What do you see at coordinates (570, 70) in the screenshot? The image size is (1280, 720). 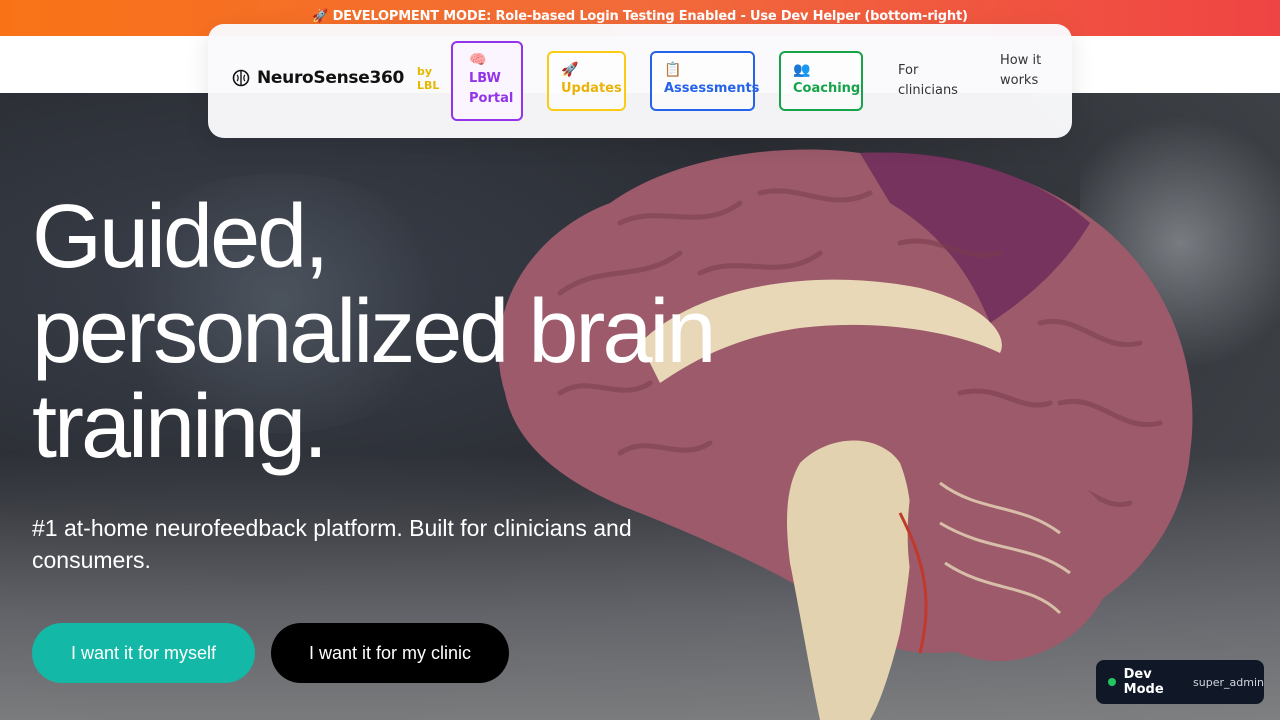 I see `rocket-icon: 🚀` at bounding box center [570, 70].